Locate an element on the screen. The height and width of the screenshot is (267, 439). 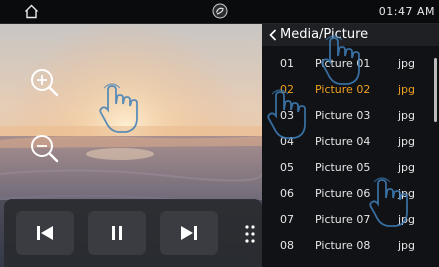
brand-logo-icon is located at coordinates (220, 11).